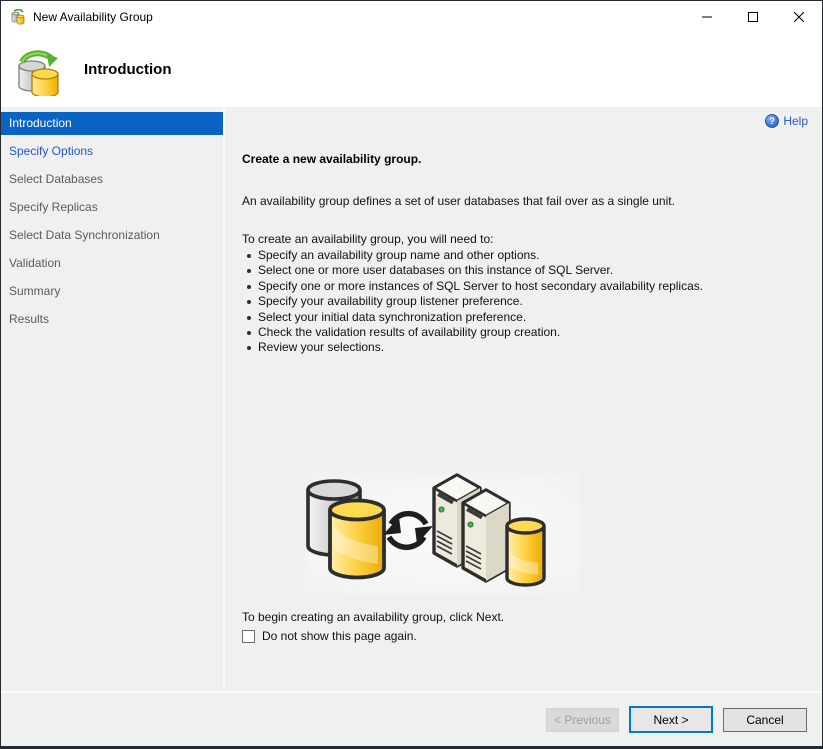 Image resolution: width=823 pixels, height=749 pixels. I want to click on minimize-icon, so click(707, 16).